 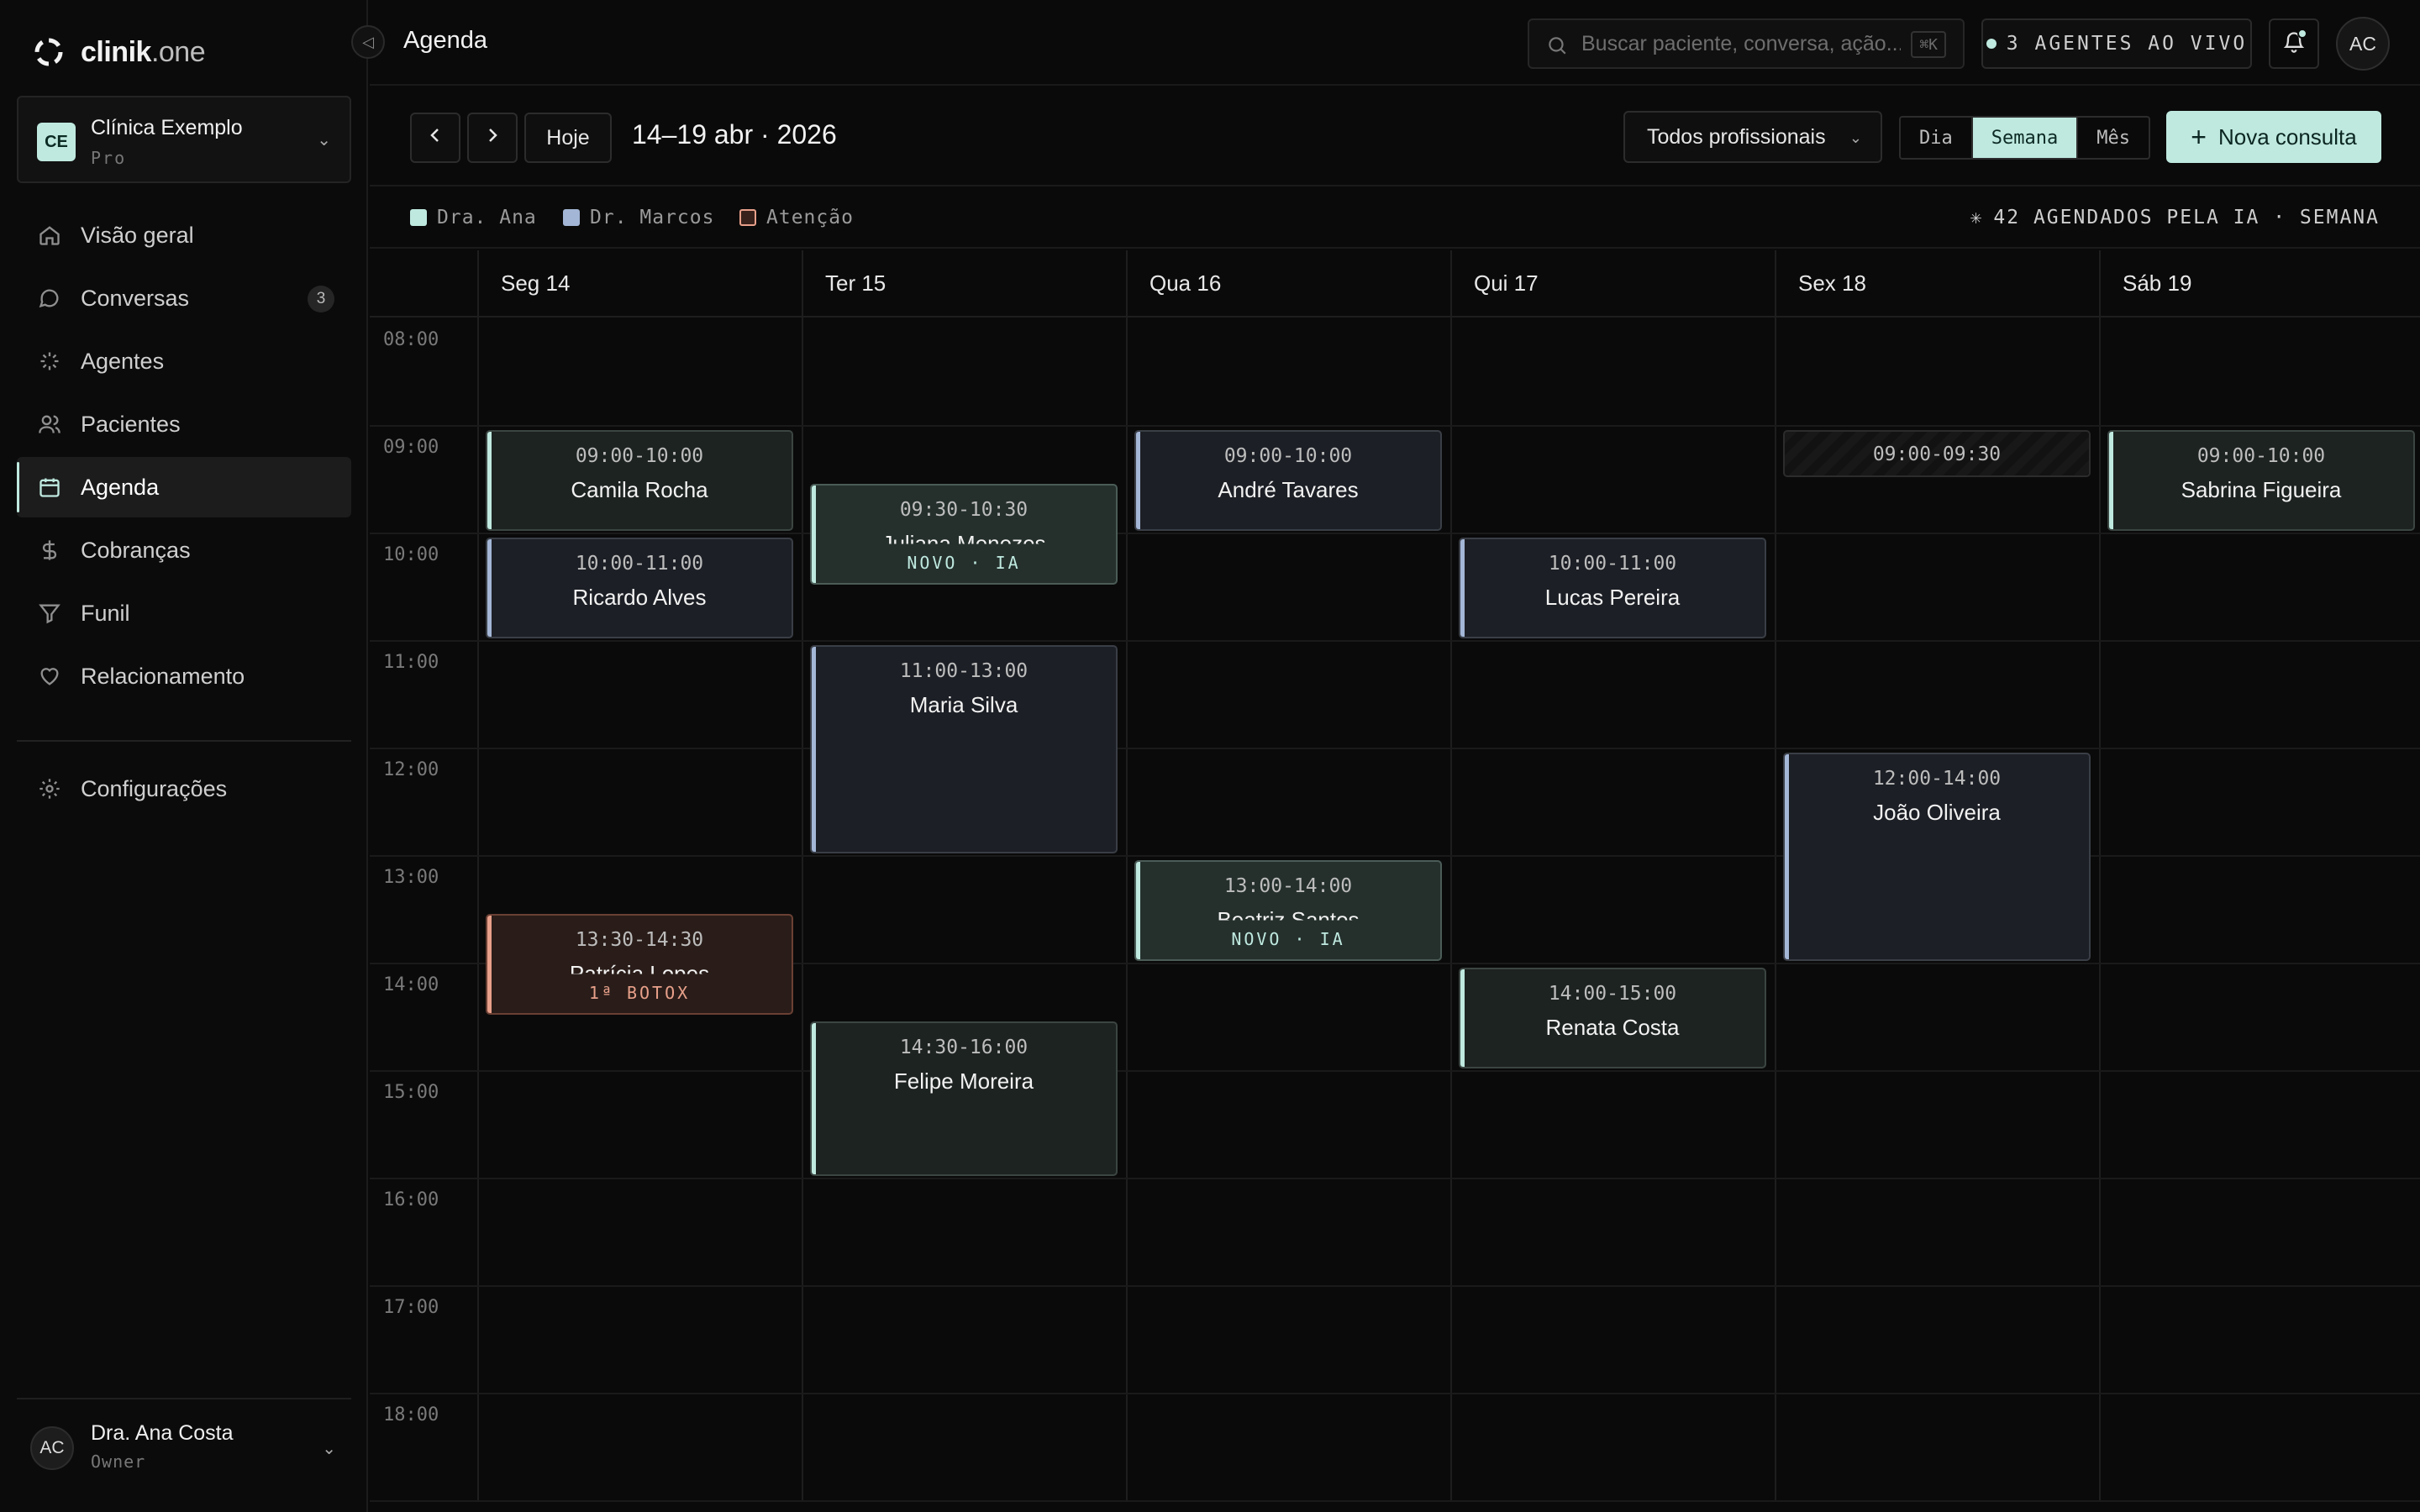 What do you see at coordinates (184, 424) in the screenshot?
I see `sidebar-item-pacientes: Pacientes` at bounding box center [184, 424].